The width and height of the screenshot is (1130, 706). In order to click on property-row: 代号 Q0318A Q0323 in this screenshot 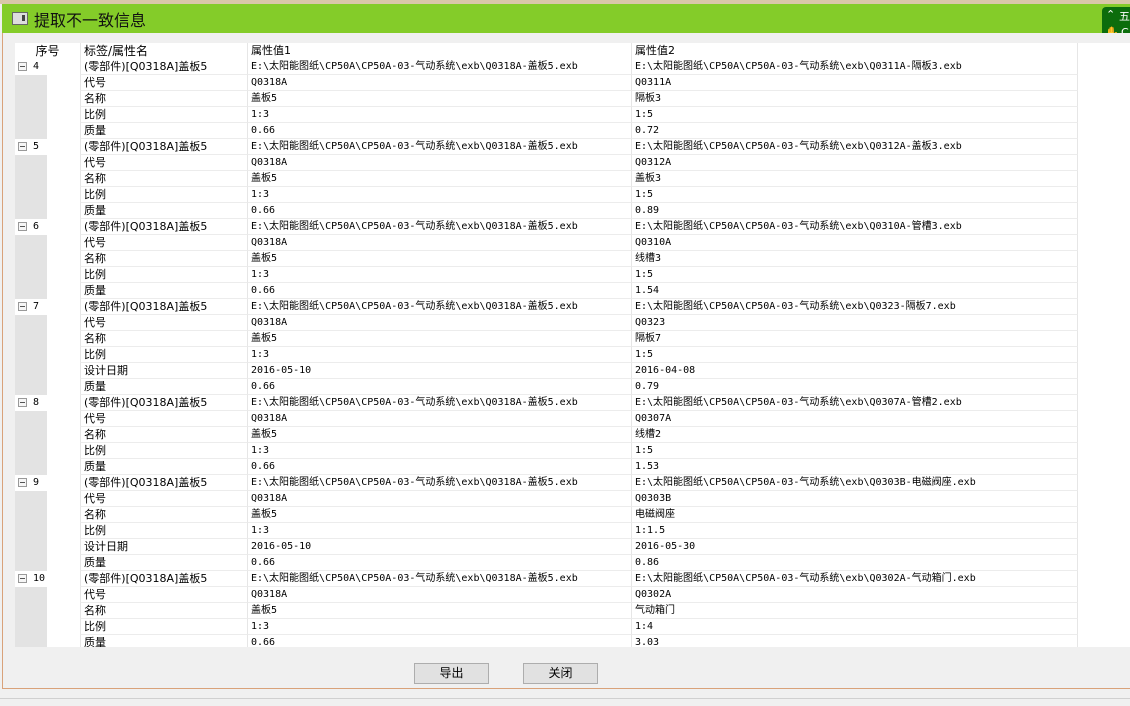, I will do `click(572, 323)`.